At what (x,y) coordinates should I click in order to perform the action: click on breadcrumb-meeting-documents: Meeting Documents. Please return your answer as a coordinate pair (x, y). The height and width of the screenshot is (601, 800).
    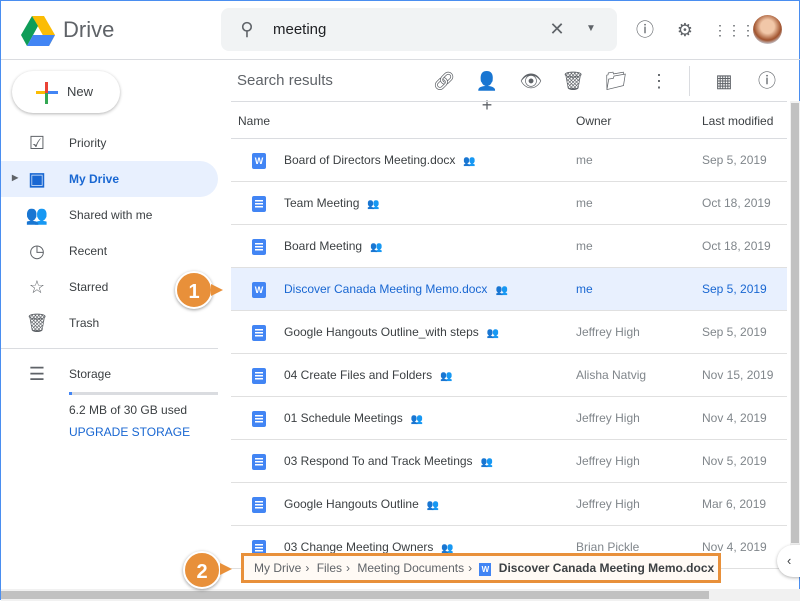
    Looking at the image, I should click on (410, 568).